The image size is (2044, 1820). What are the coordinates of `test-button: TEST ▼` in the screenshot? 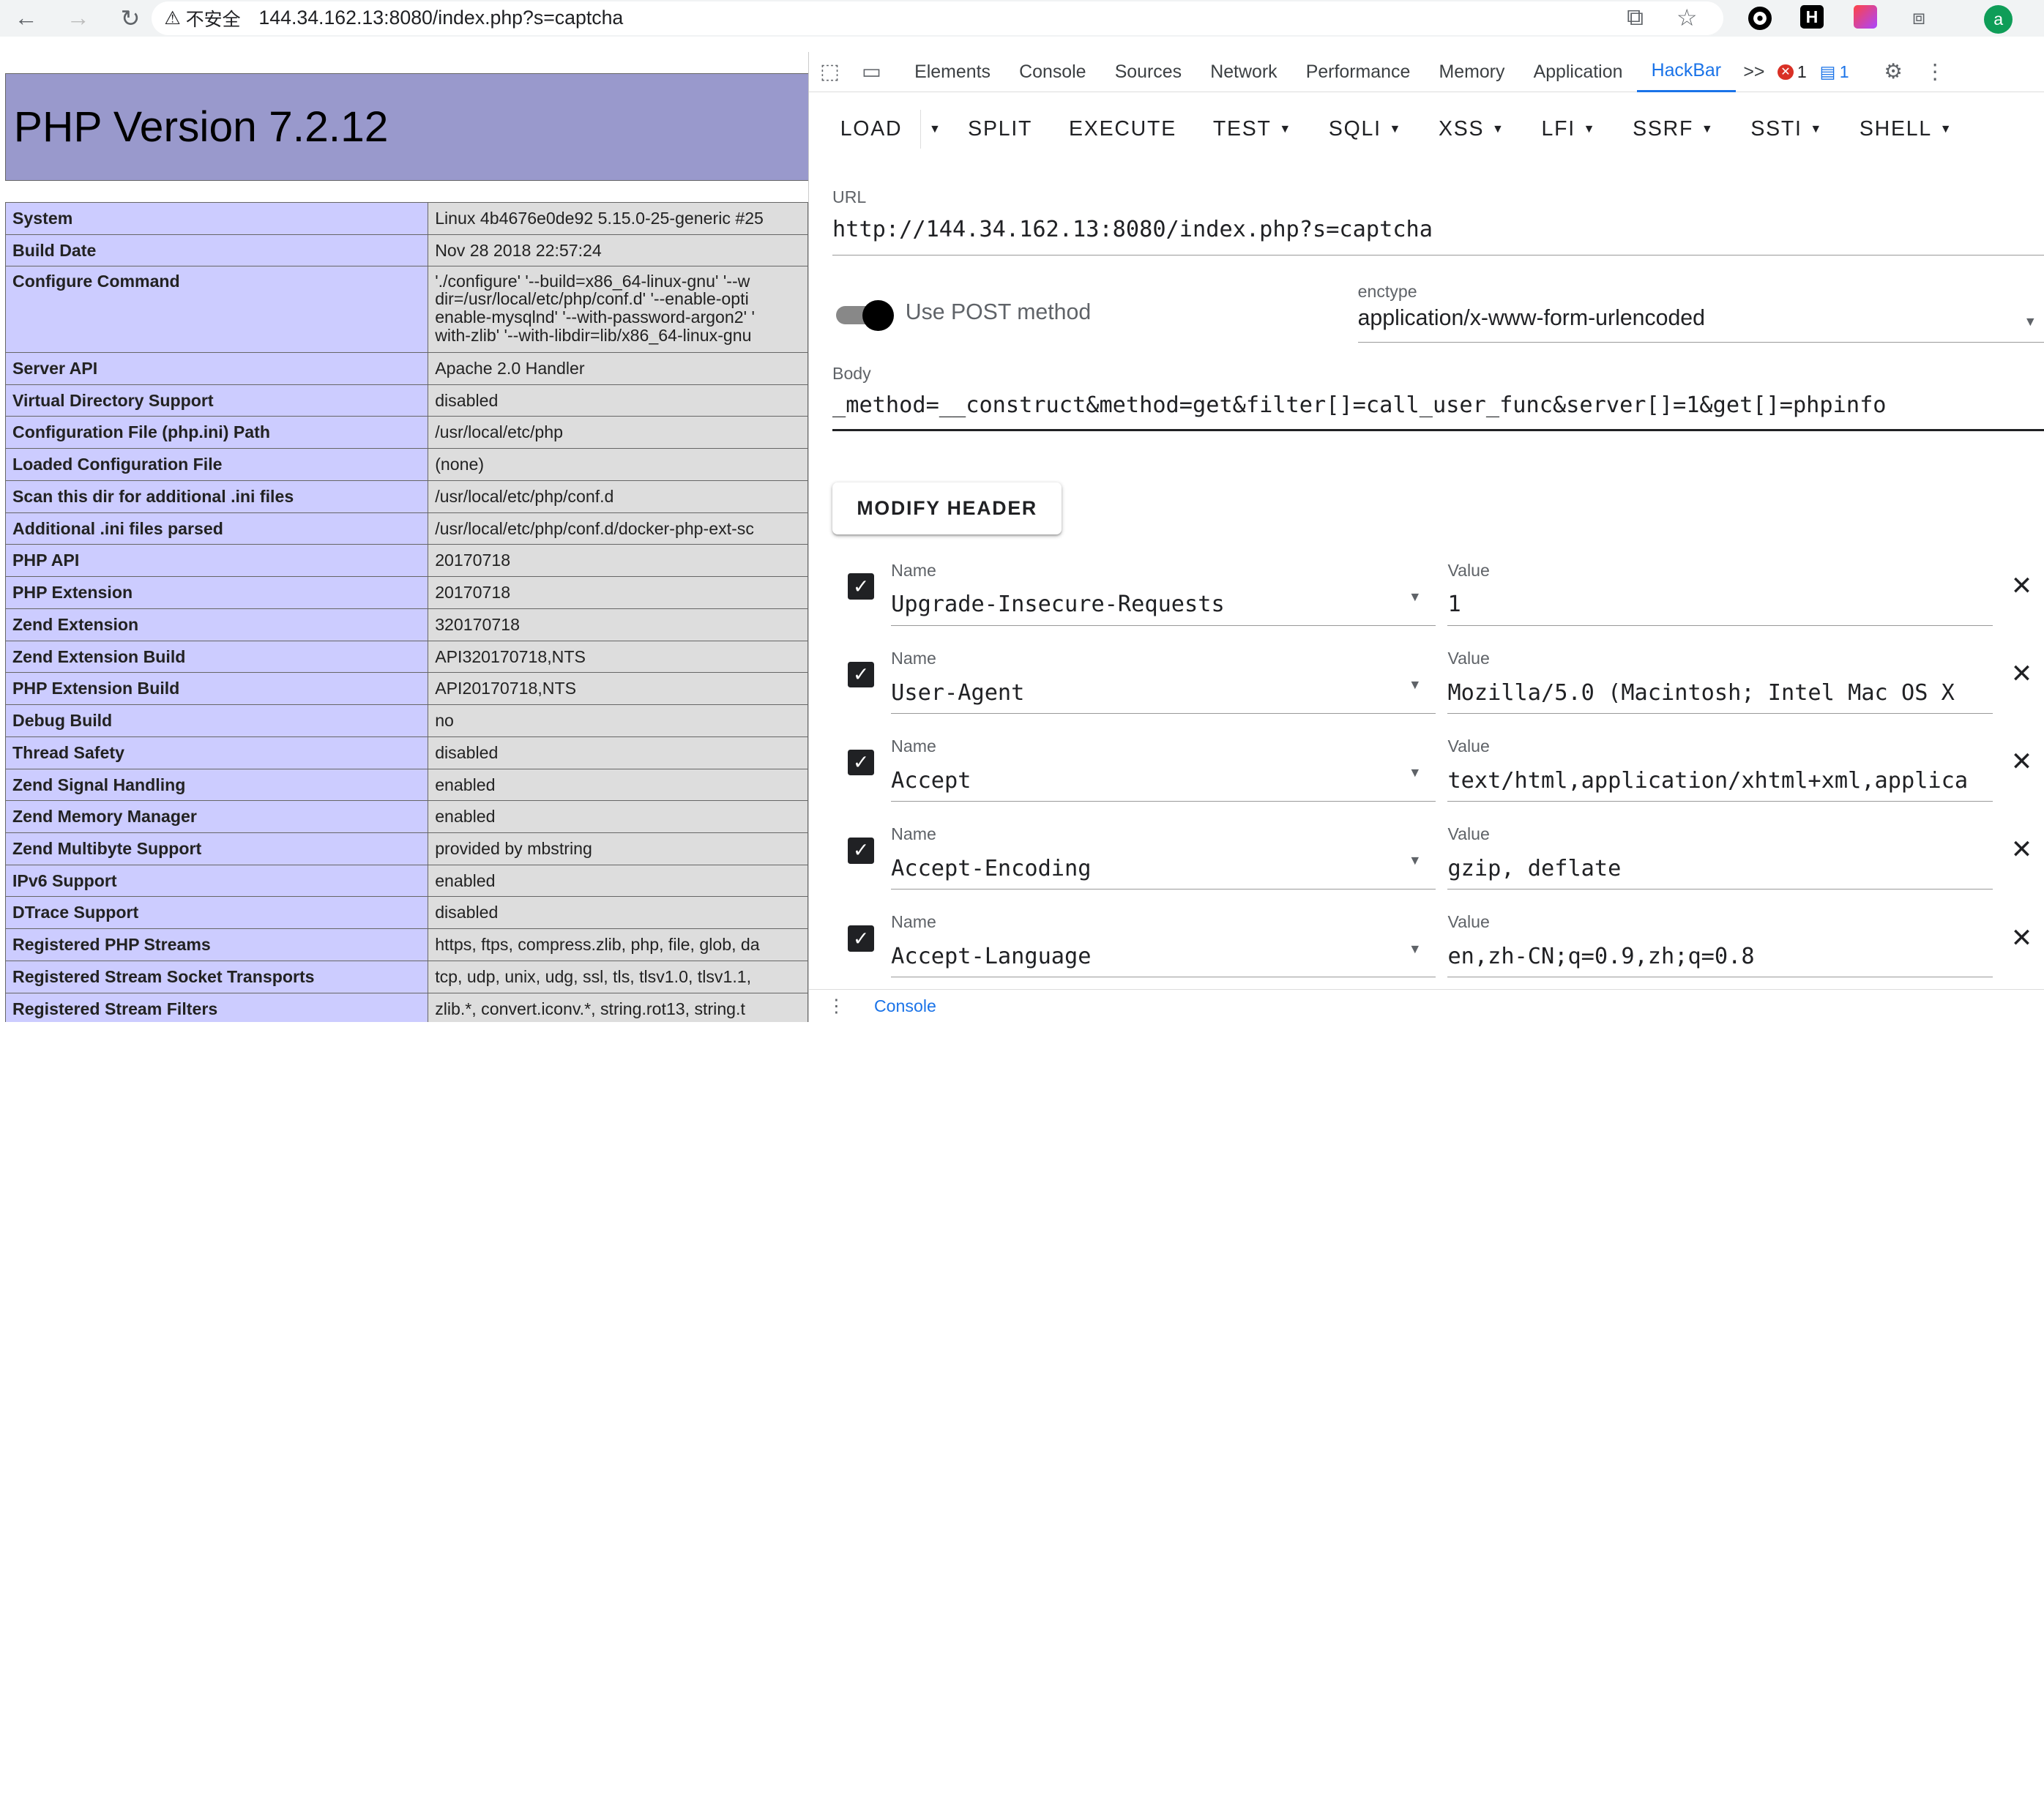 It's located at (1252, 129).